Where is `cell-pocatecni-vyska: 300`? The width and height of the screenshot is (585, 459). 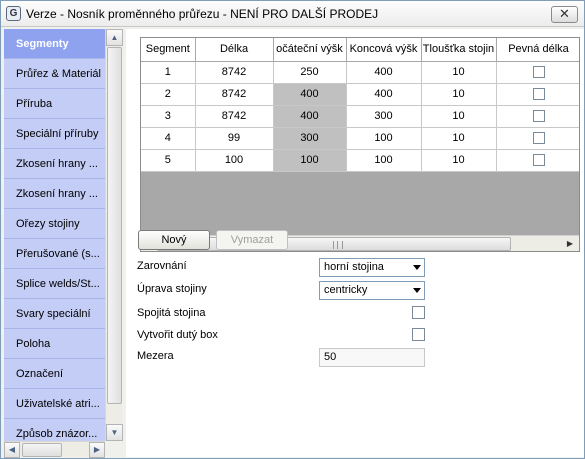 cell-pocatecni-vyska: 300 is located at coordinates (310, 138).